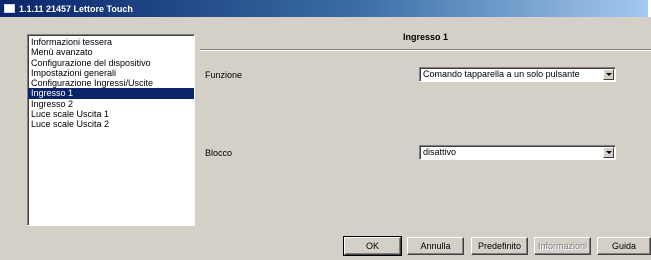 This screenshot has width=651, height=260. Describe the element at coordinates (517, 152) in the screenshot. I see `blocco-dropdown: disattivo` at that location.